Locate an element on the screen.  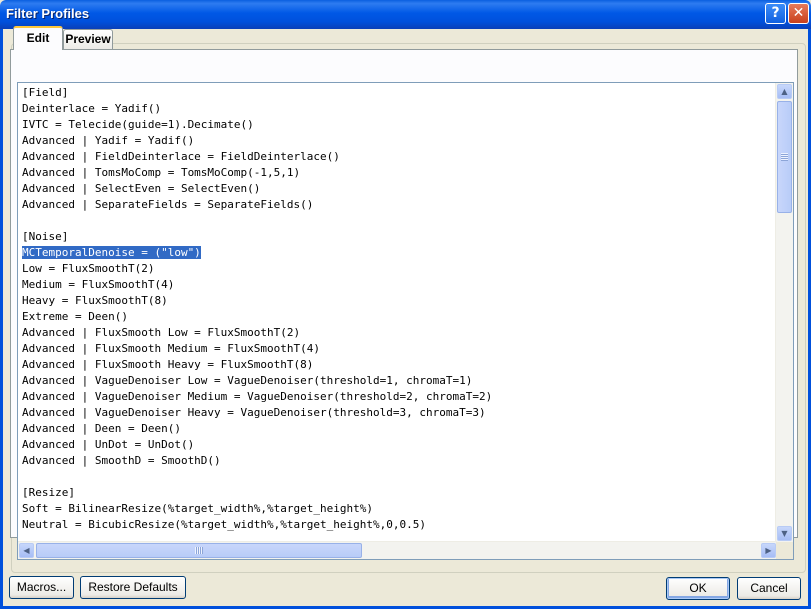
code-line: Medium = FluxSmoothT(4) is located at coordinates (397, 285).